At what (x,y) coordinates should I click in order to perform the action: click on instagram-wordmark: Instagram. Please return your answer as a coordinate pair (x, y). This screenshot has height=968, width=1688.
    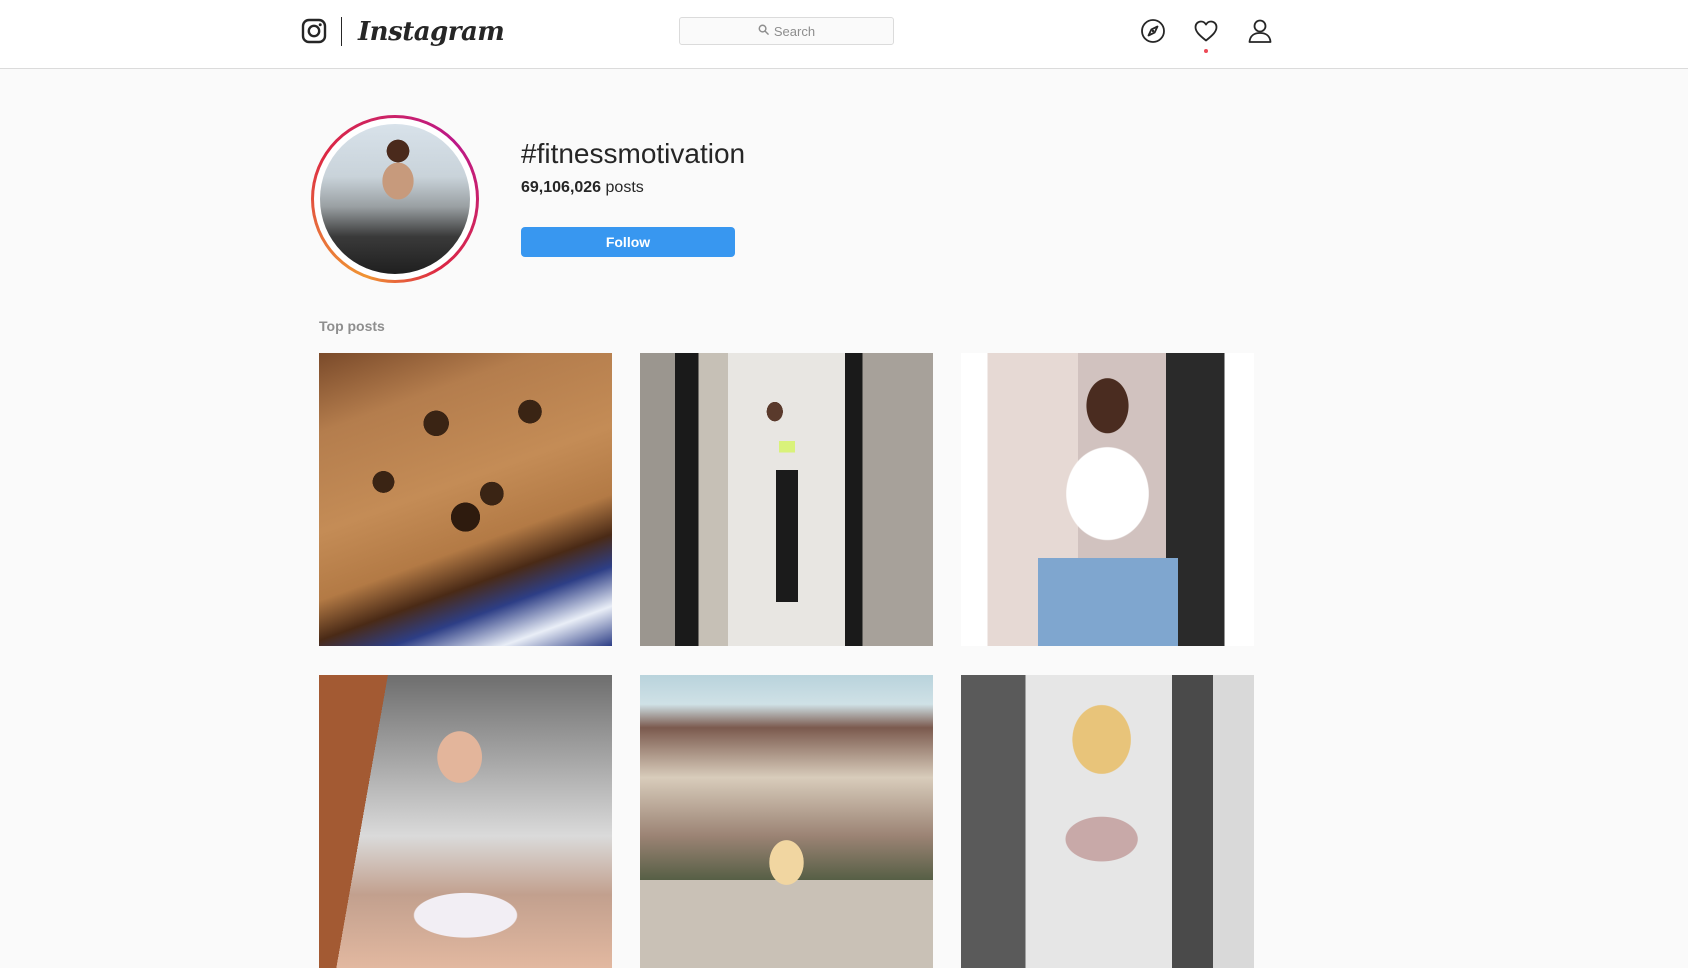
    Looking at the image, I should click on (431, 32).